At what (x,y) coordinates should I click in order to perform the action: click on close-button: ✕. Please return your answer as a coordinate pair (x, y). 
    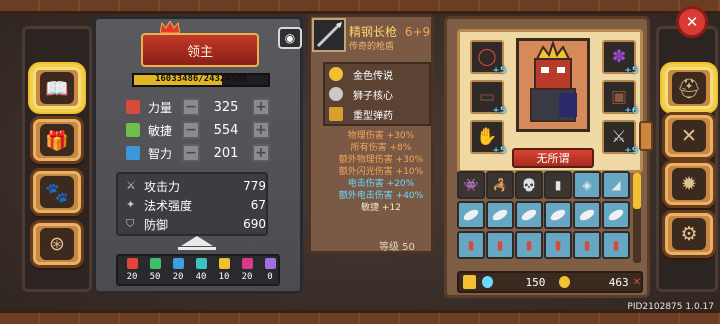
    Looking at the image, I should click on (692, 22).